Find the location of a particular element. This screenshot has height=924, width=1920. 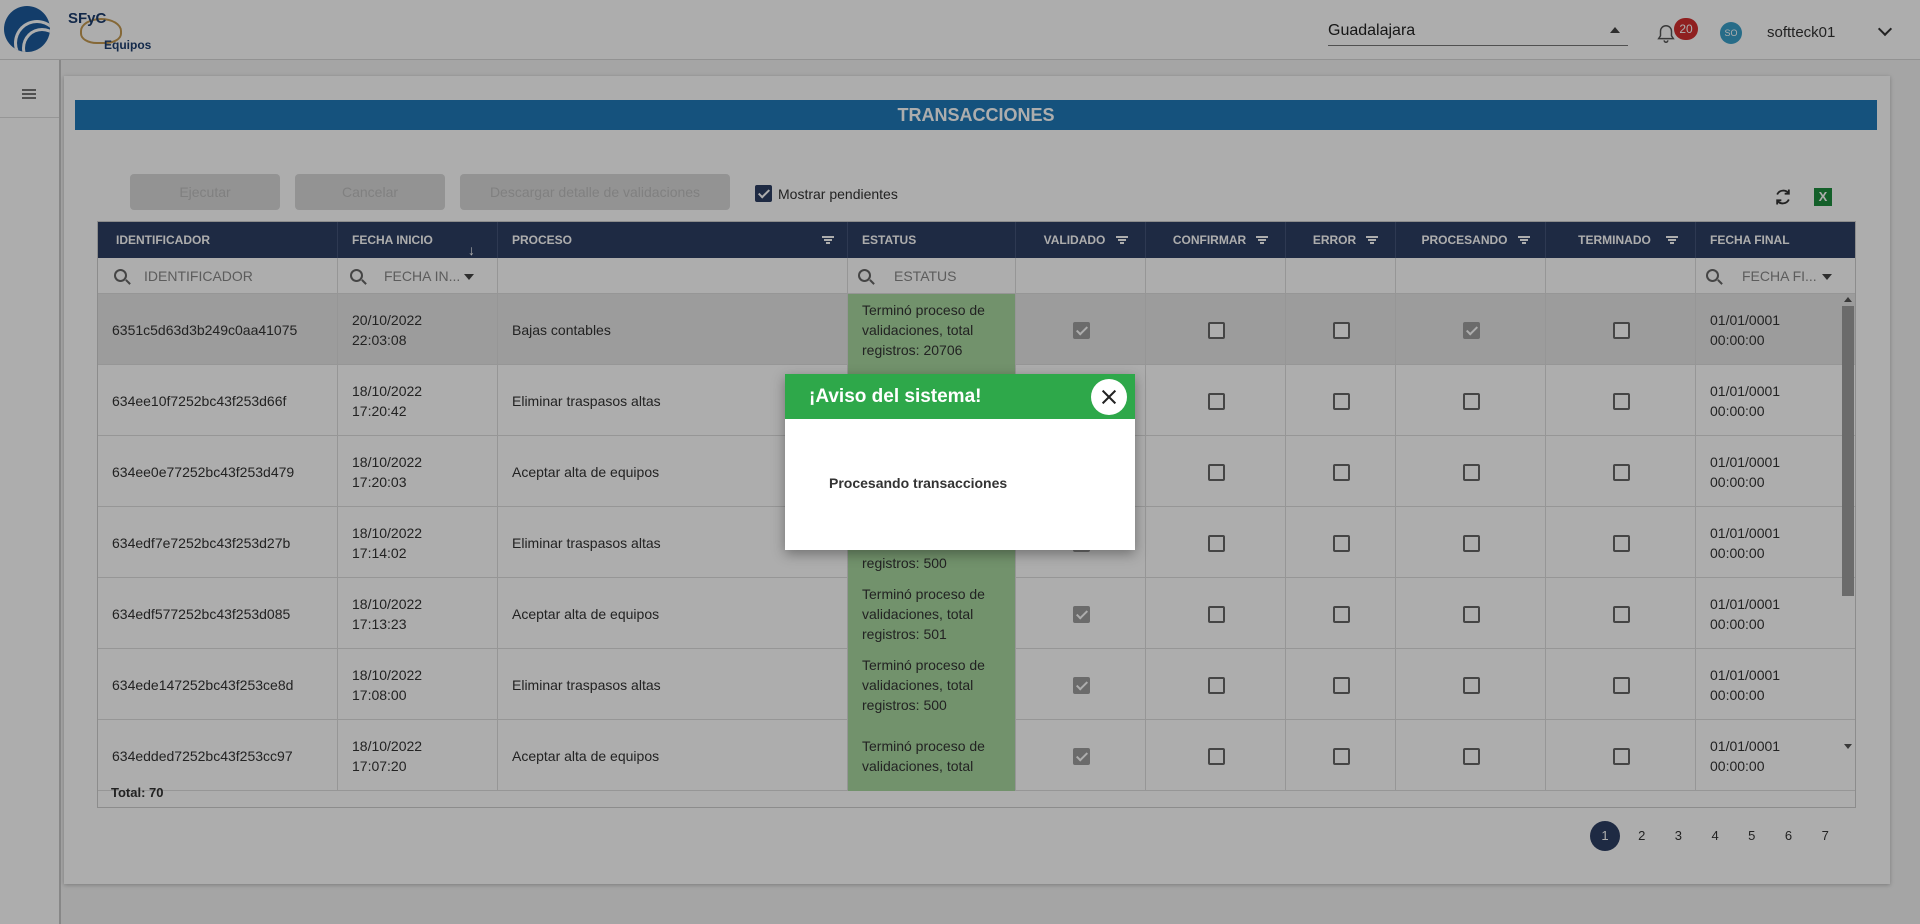

dialog-header: ¡Aviso del sistema! is located at coordinates (960, 396).